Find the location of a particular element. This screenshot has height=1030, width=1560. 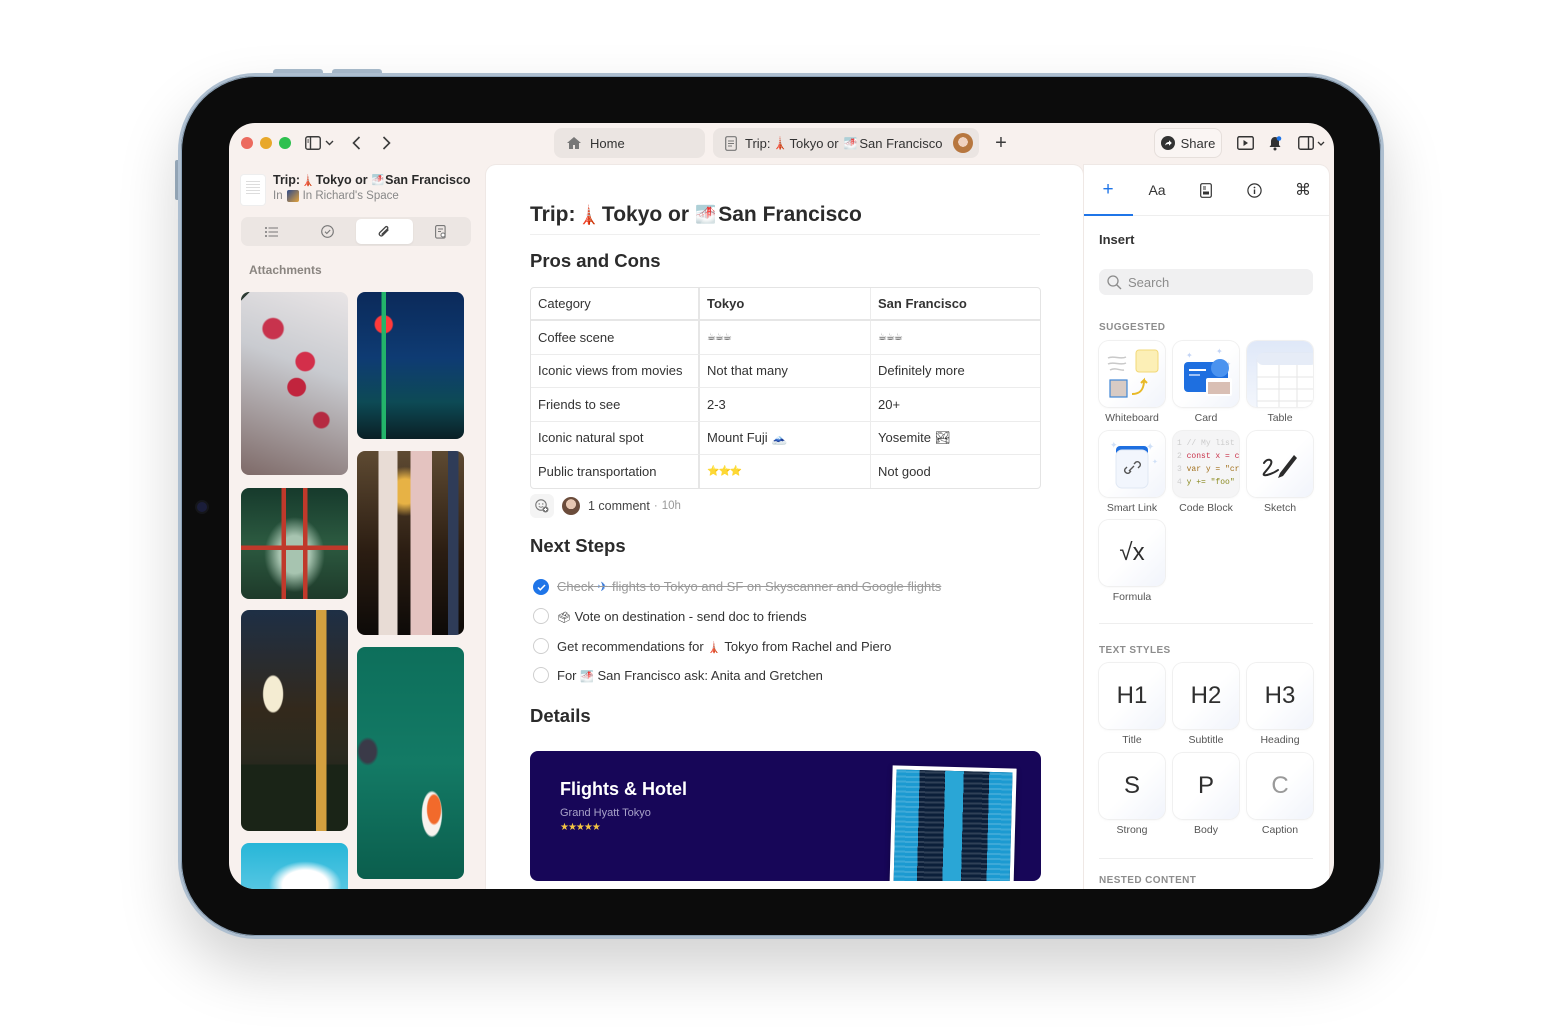

collaborator-avatar is located at coordinates (963, 143).